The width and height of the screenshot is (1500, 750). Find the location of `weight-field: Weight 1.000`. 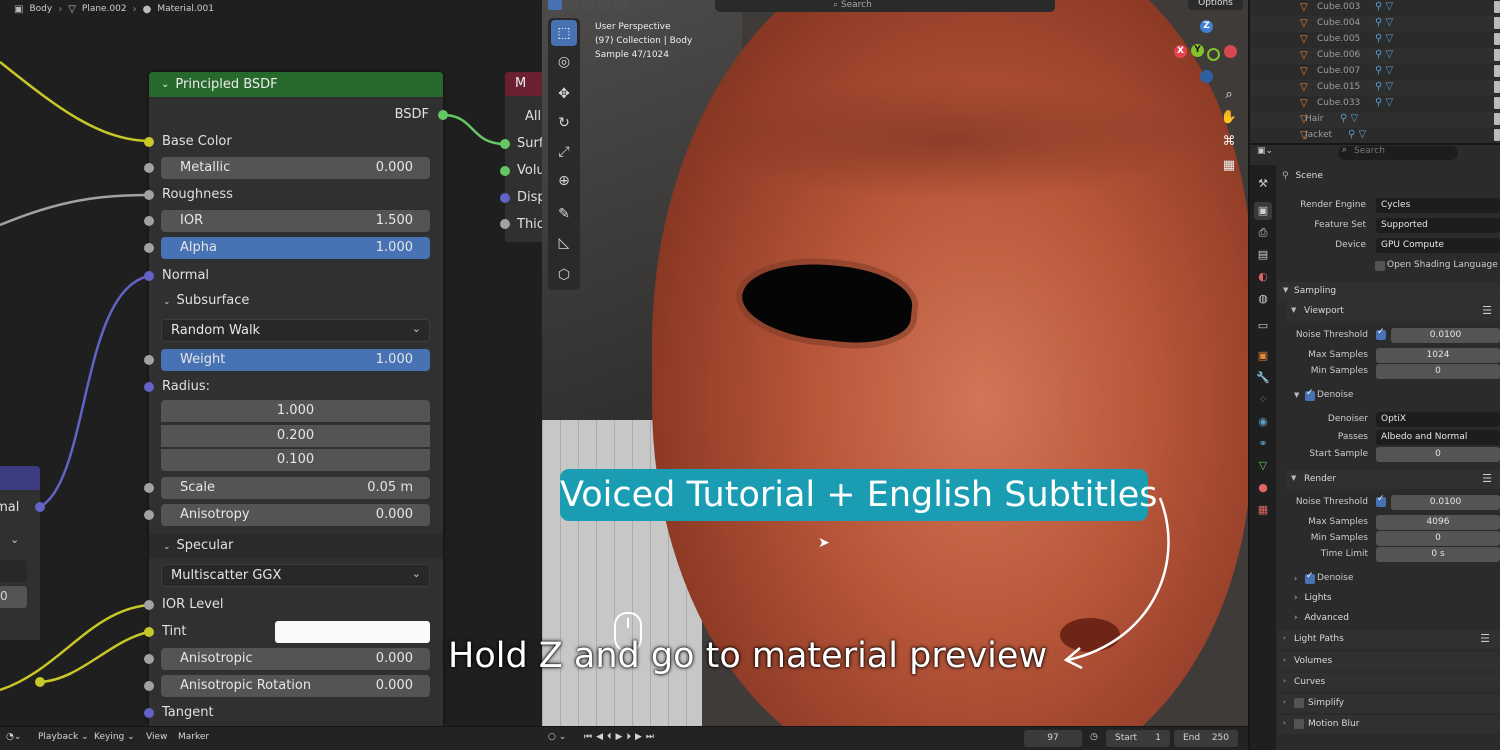

weight-field: Weight 1.000 is located at coordinates (295, 360).